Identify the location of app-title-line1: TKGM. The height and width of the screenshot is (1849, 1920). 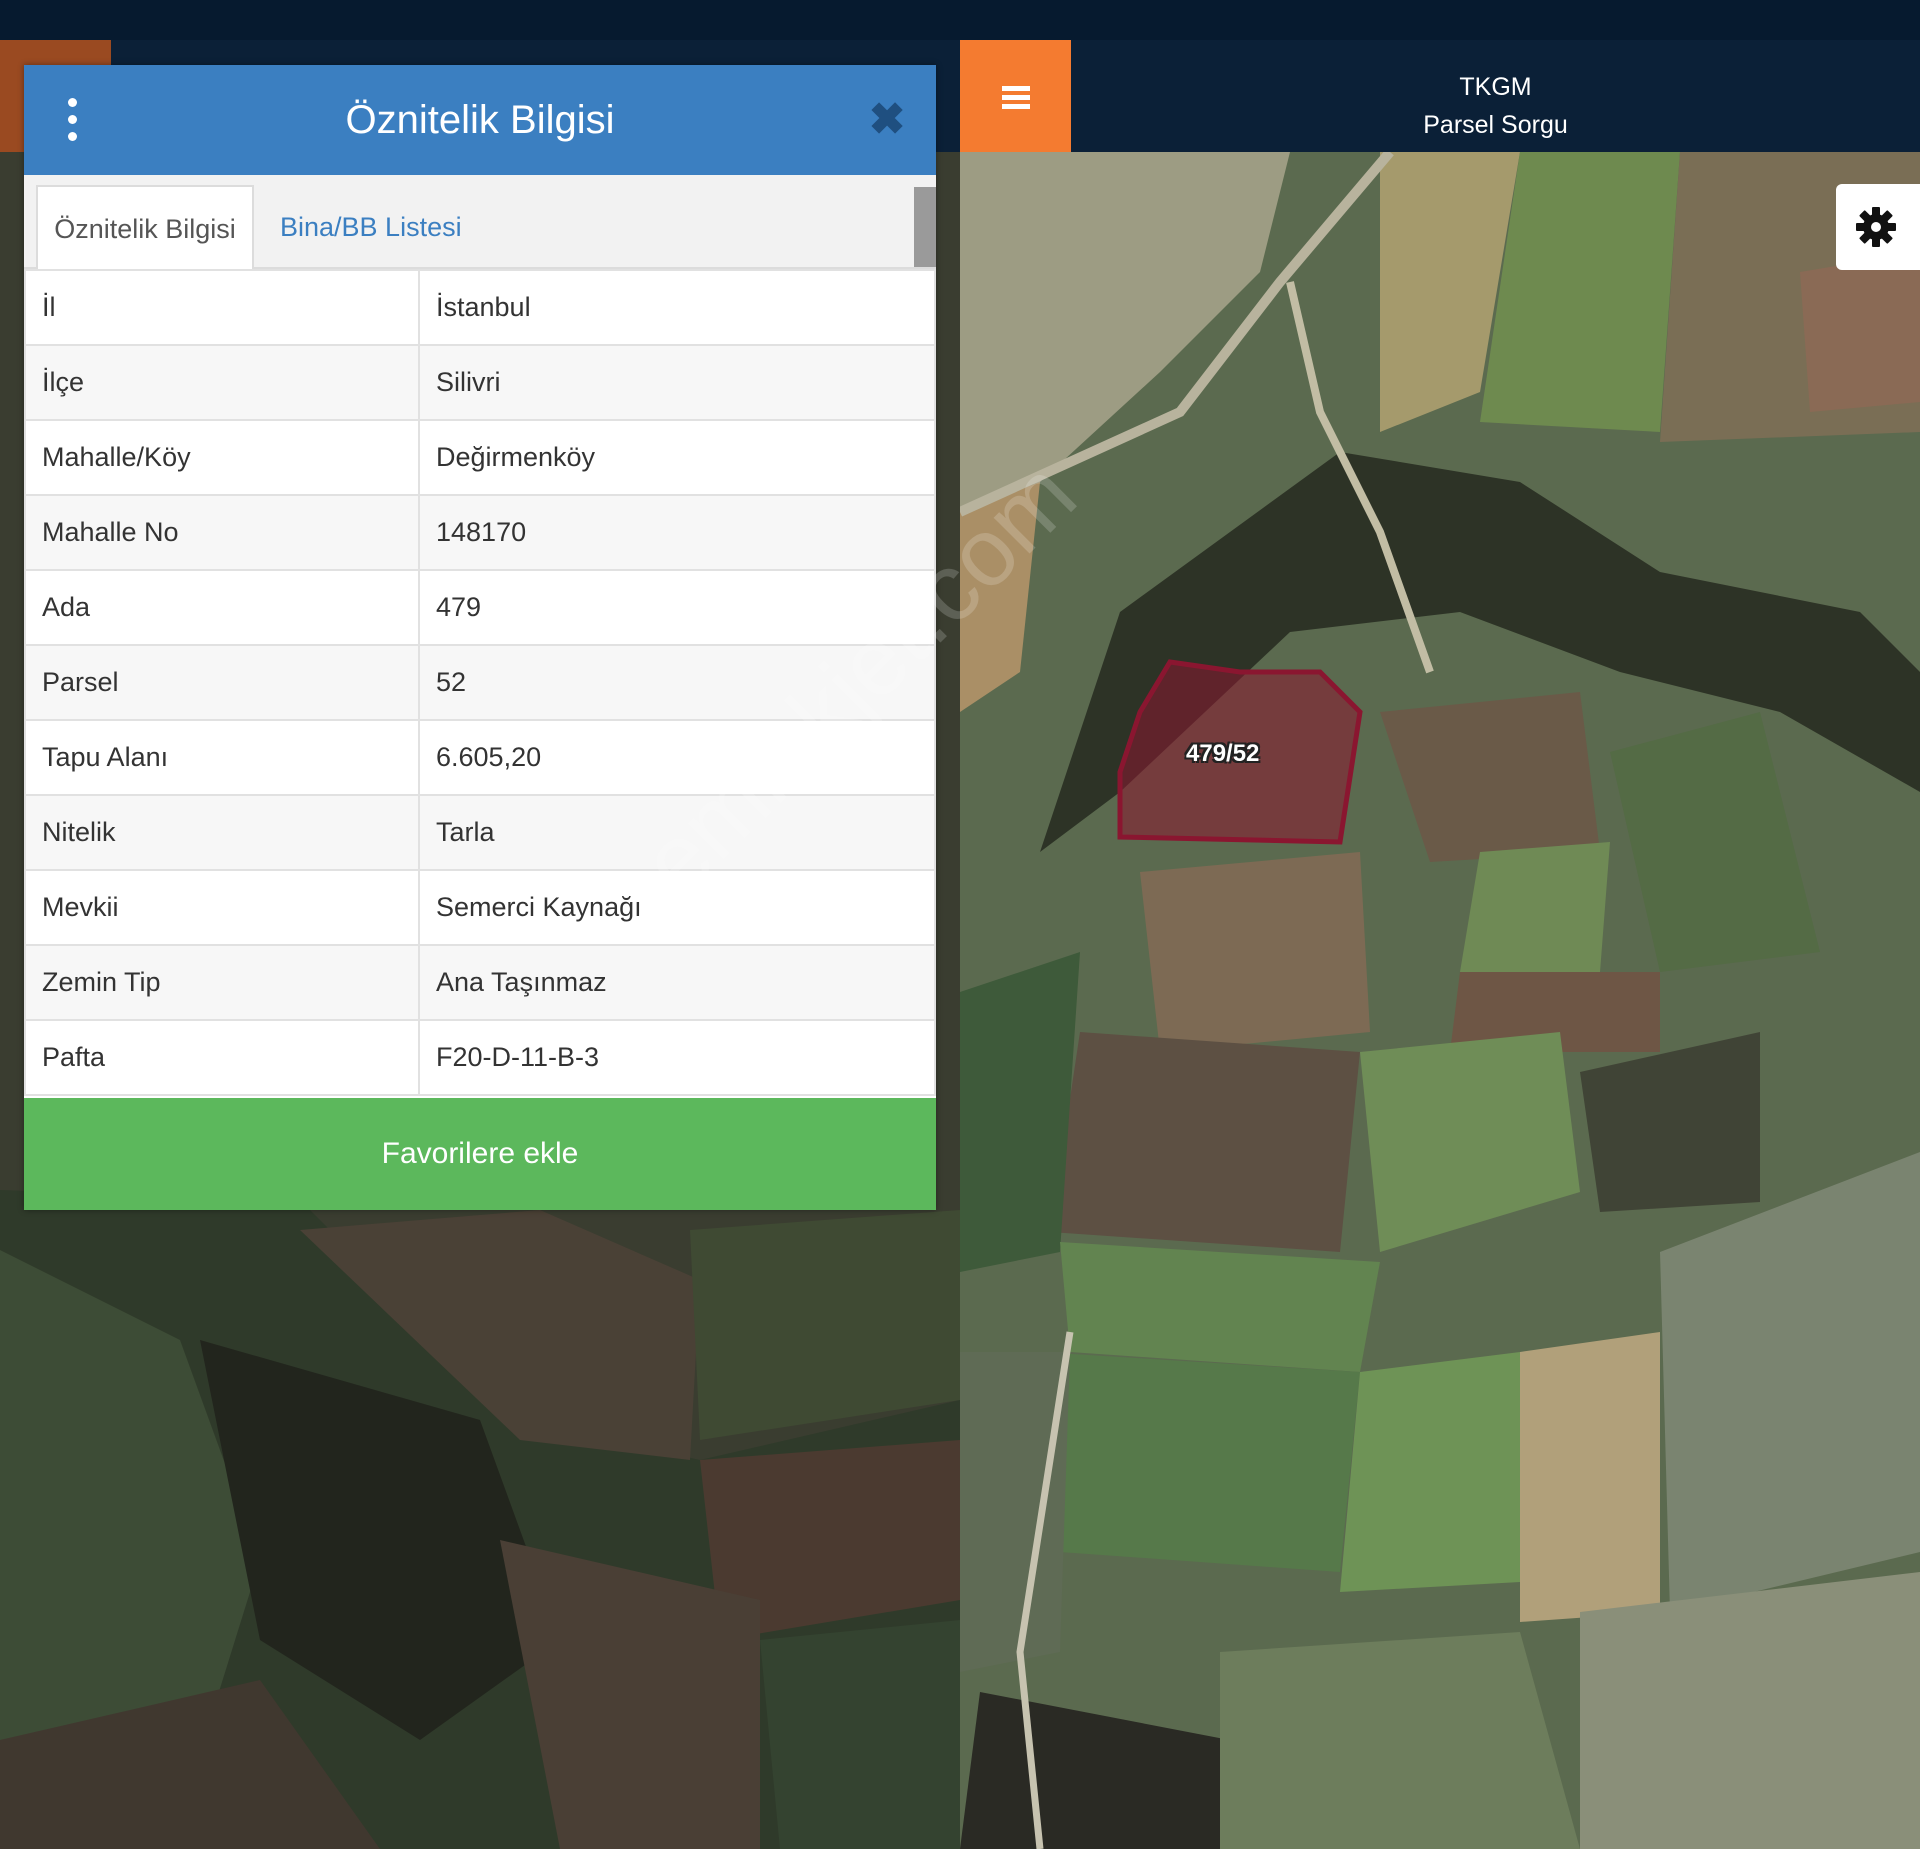
(1495, 87).